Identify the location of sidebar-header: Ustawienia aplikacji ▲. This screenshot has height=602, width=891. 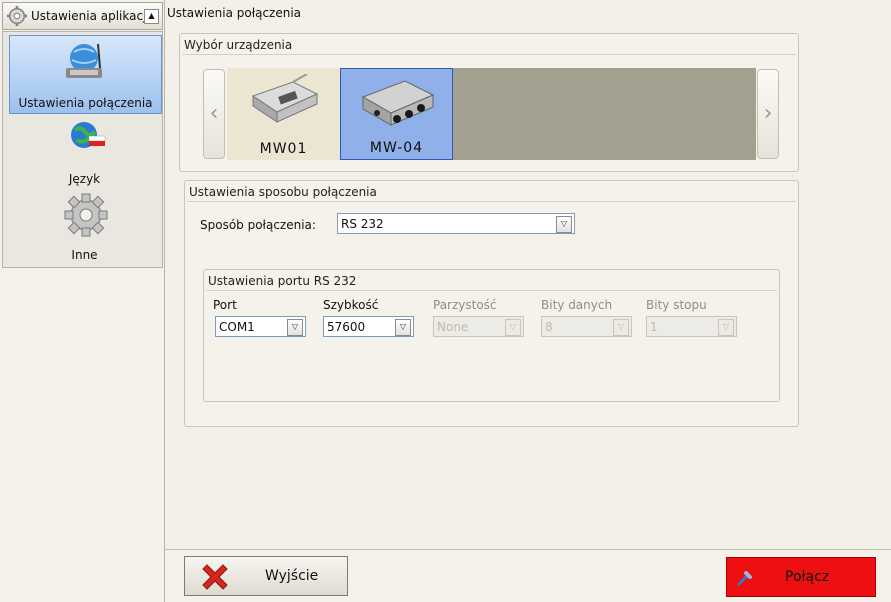
(82, 16).